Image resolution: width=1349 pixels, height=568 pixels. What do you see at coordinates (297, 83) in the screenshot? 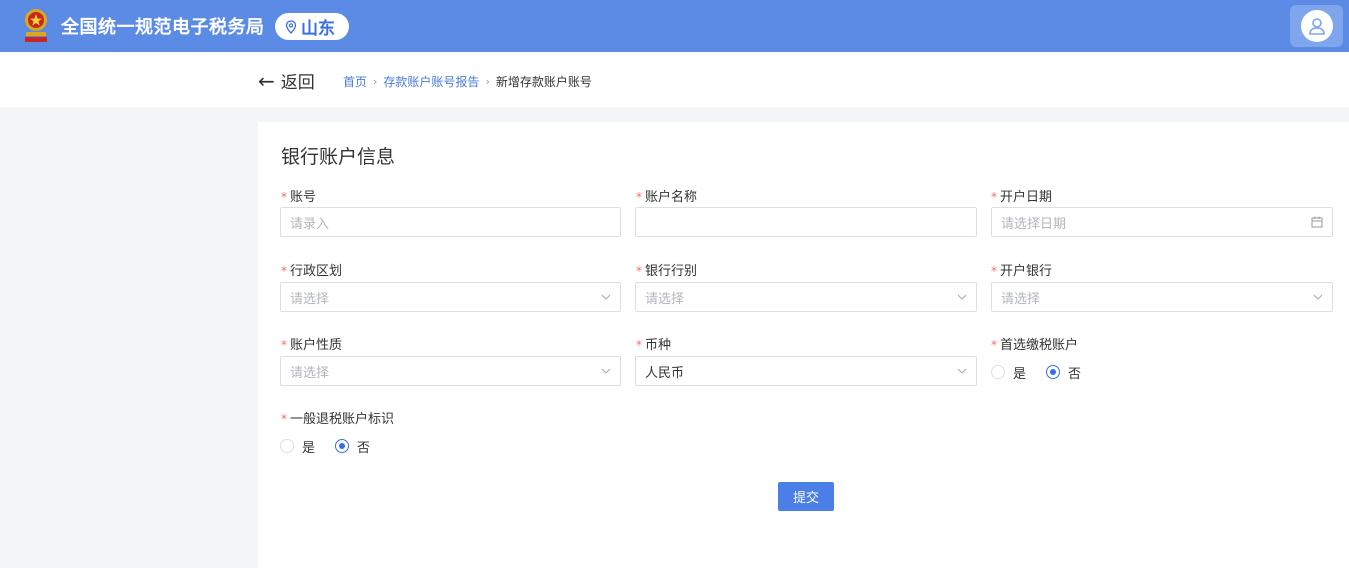
I see `back-label: 返回` at bounding box center [297, 83].